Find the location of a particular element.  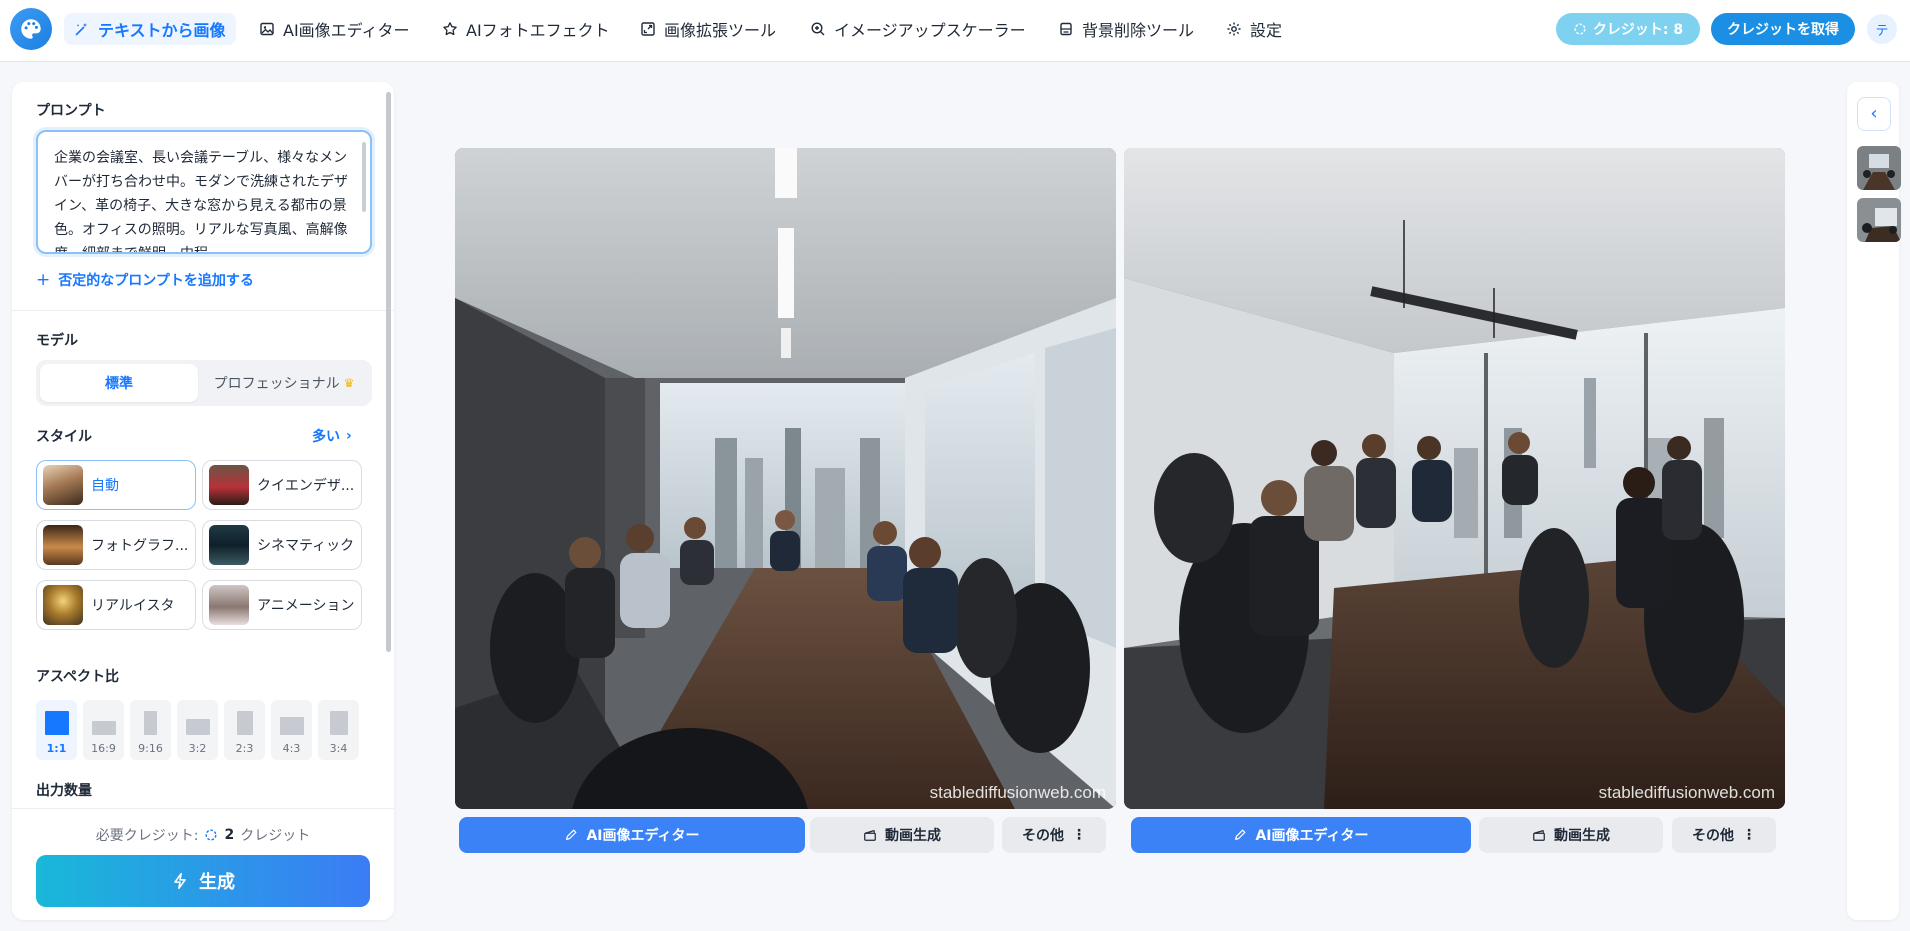

expand-icon is located at coordinates (648, 29).